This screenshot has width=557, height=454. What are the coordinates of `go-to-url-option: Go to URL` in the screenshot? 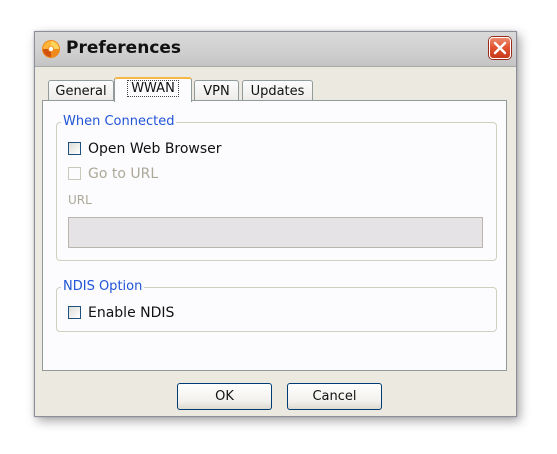 It's located at (168, 174).